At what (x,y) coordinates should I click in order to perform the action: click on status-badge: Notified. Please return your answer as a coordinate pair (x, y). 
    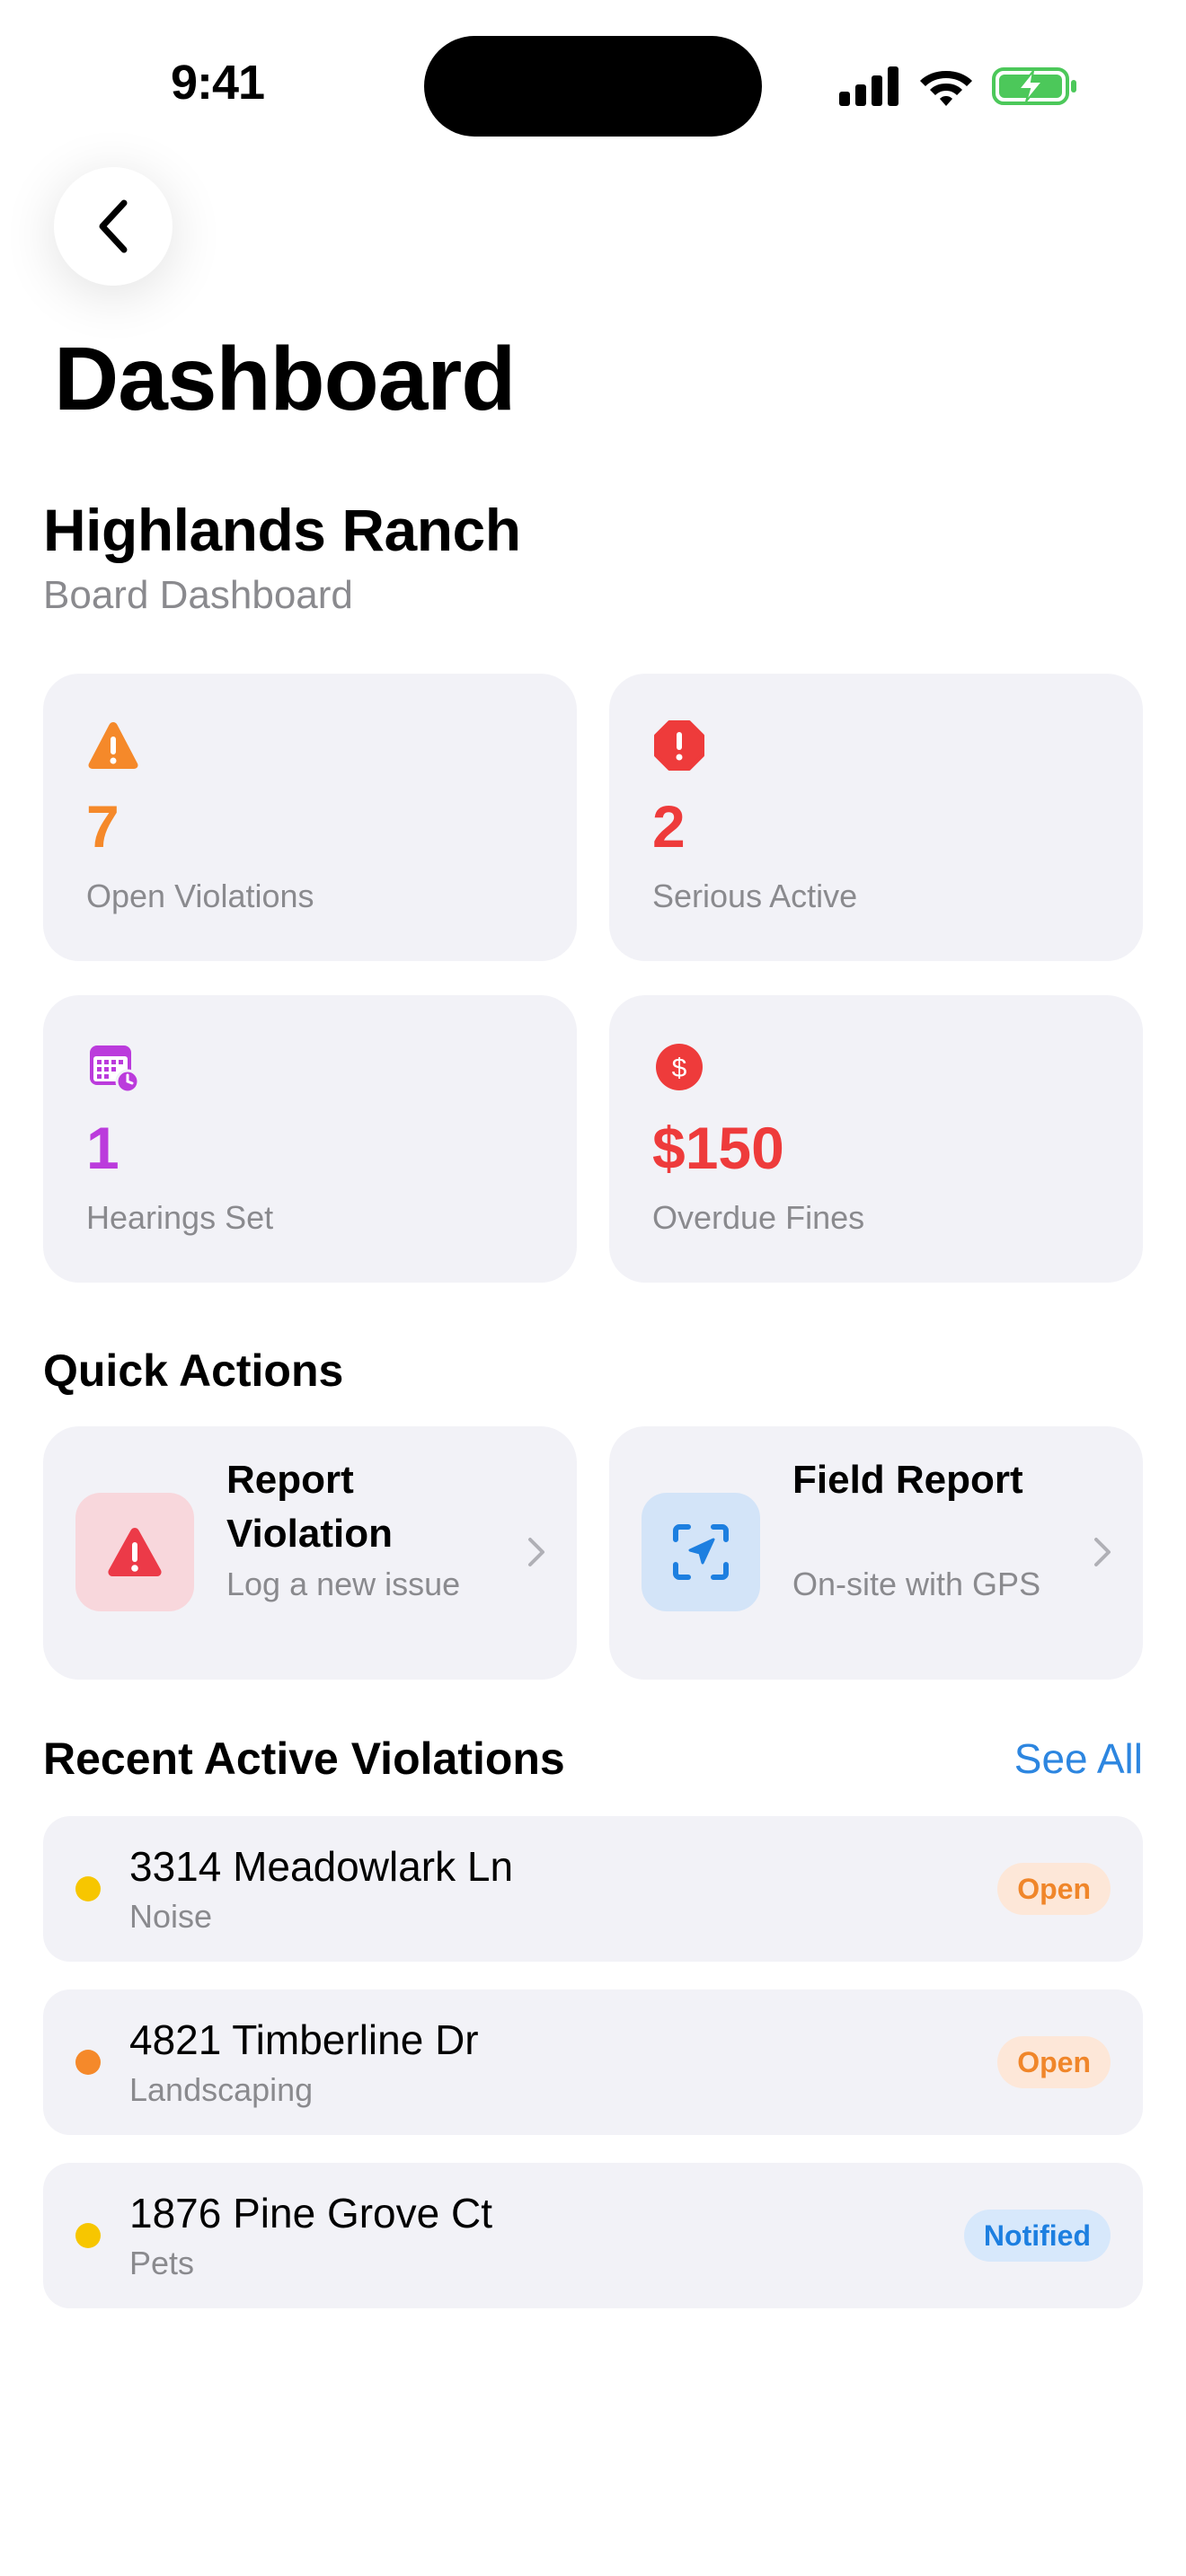
    Looking at the image, I should click on (1037, 2236).